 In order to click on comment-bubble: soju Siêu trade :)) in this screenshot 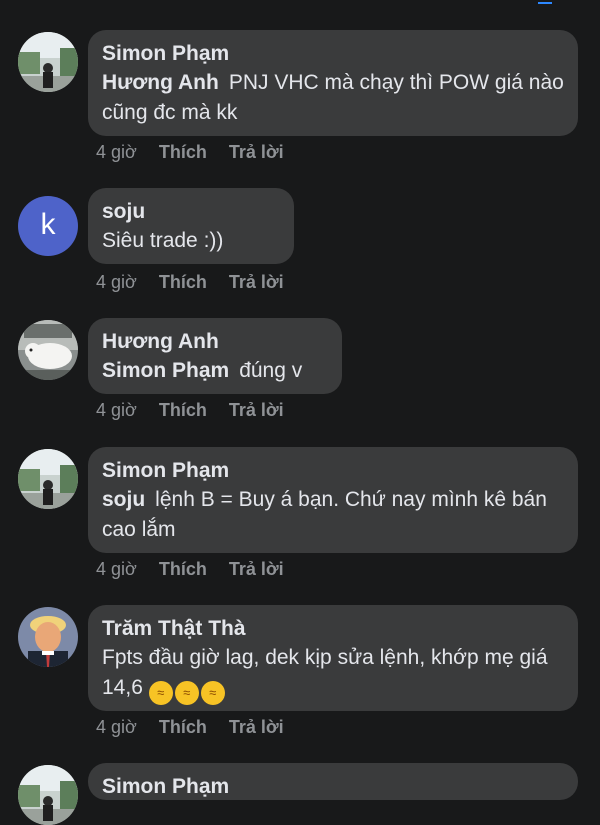, I will do `click(191, 226)`.